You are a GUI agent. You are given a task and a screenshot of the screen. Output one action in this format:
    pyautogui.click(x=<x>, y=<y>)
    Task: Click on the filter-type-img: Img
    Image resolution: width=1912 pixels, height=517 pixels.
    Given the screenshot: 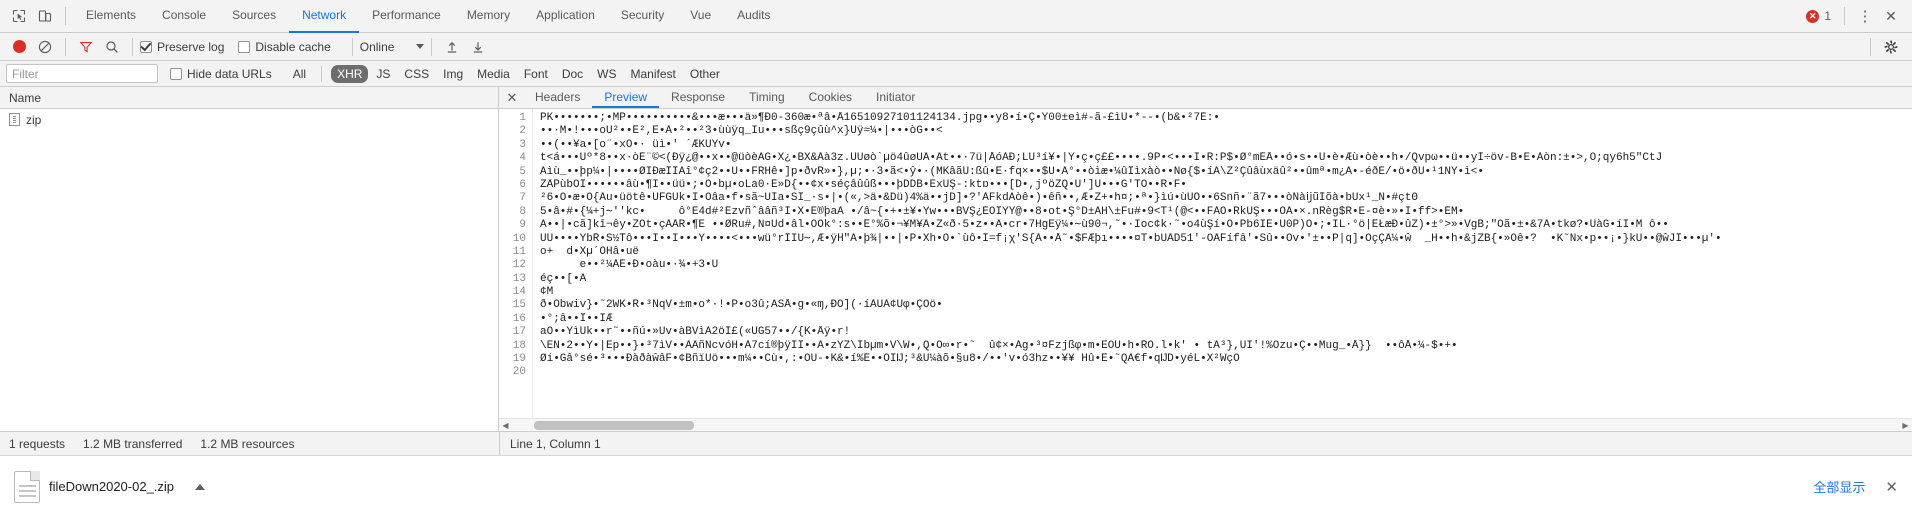 What is the action you would take?
    pyautogui.click(x=453, y=74)
    